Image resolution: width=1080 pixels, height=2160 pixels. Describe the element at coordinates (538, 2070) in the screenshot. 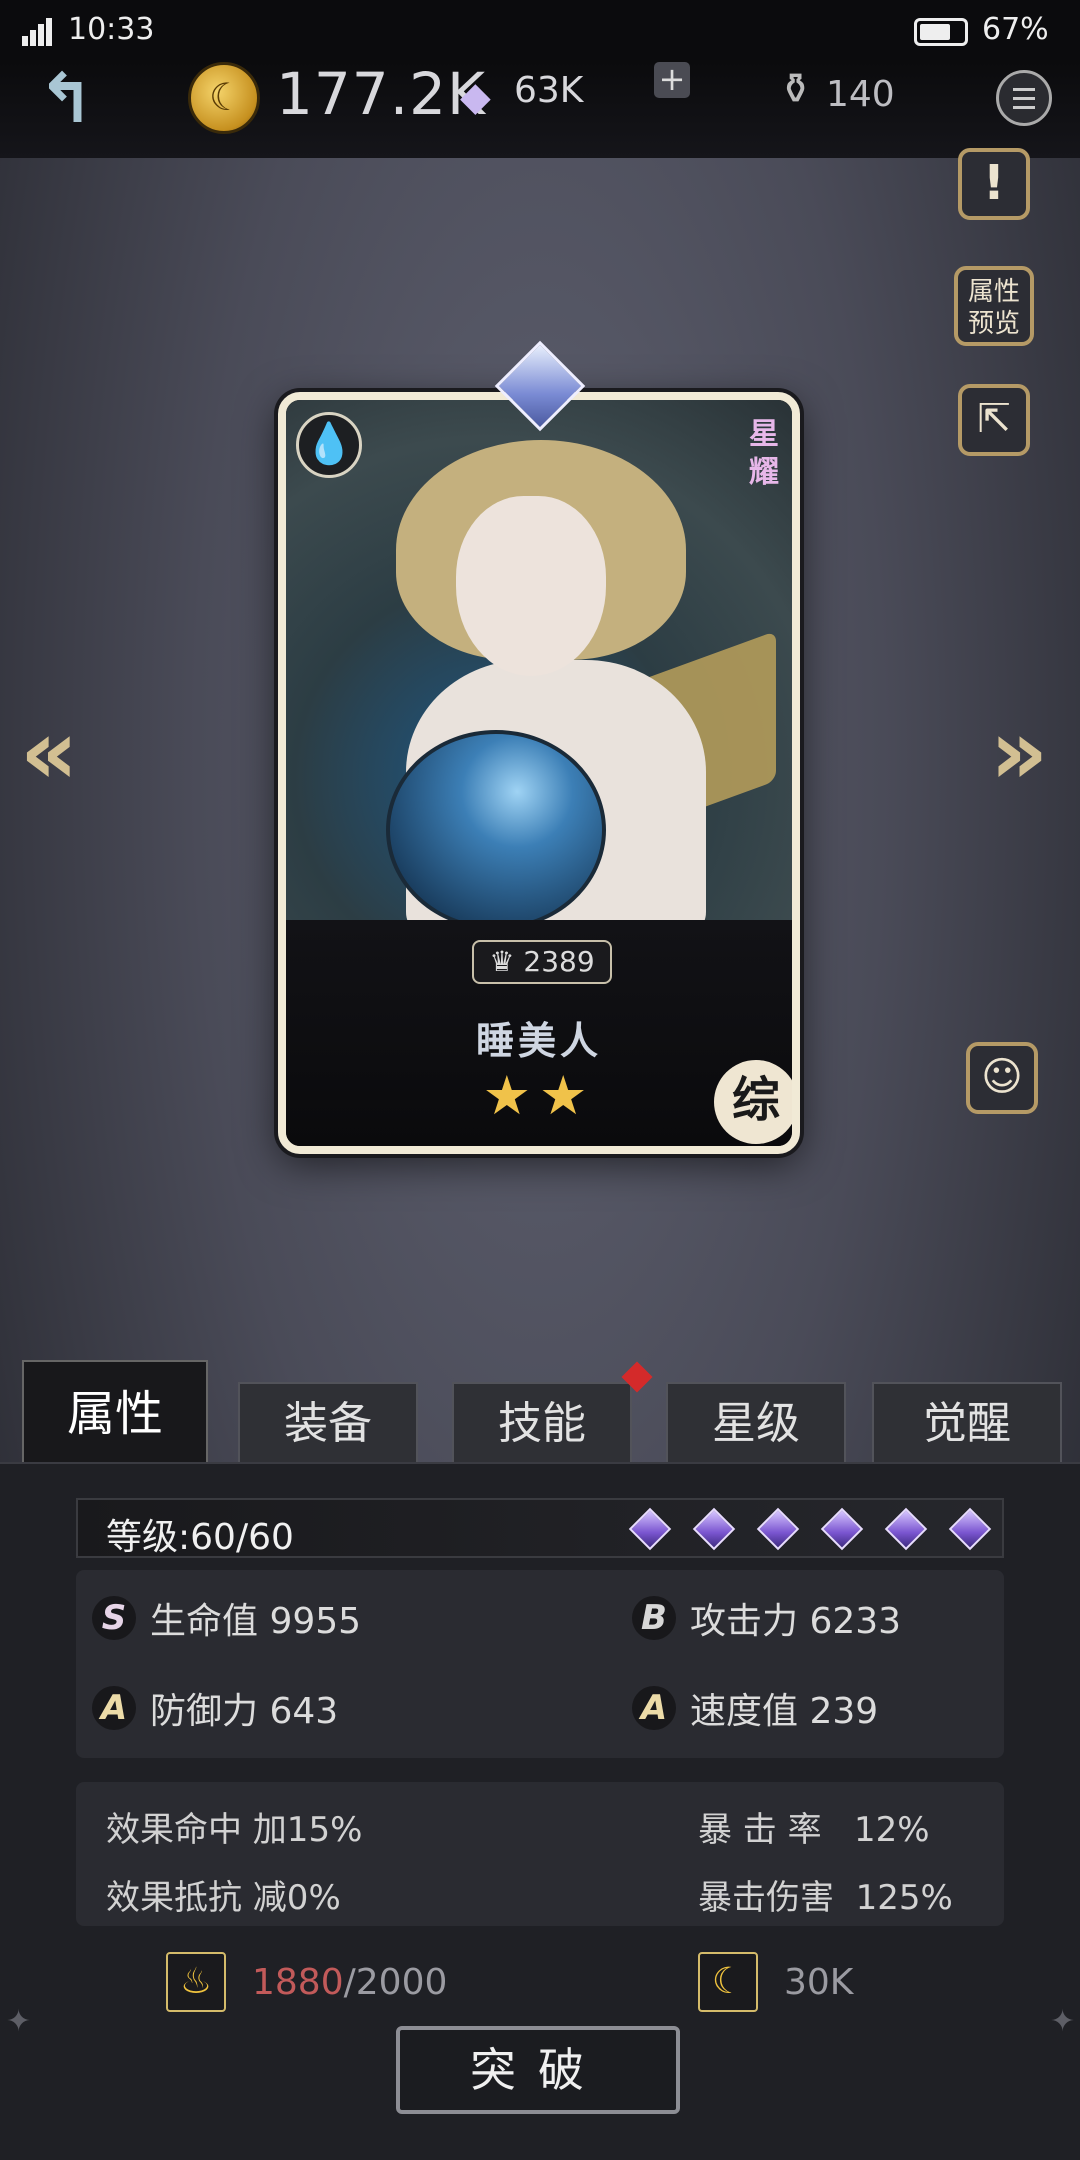

I see `breakthrough-button: 突破` at that location.